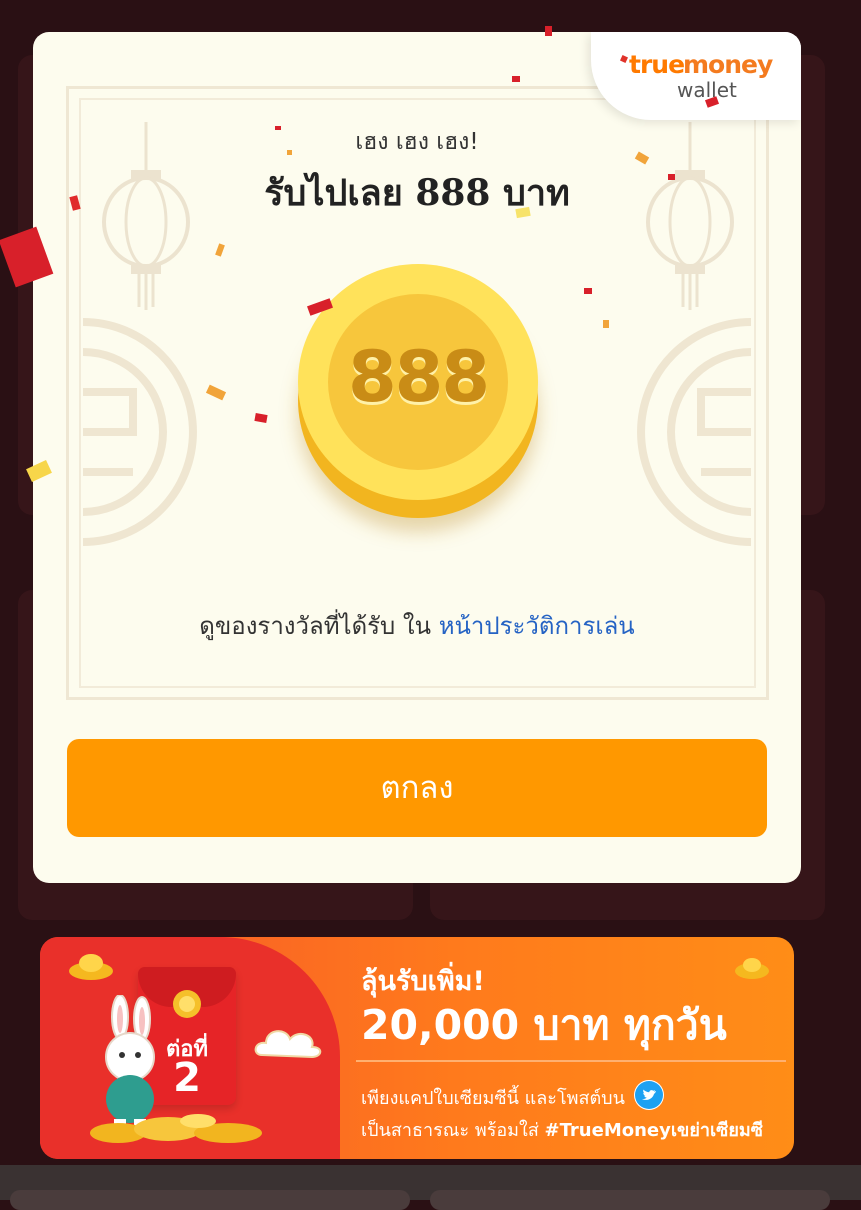  Describe the element at coordinates (417, 142) in the screenshot. I see `reward-subtitle: เฮง เฮง เฮง!` at that location.